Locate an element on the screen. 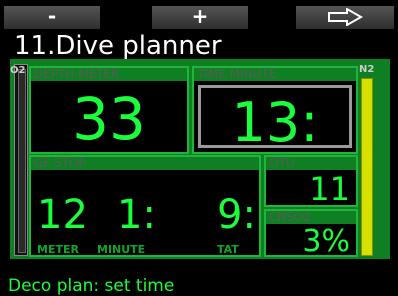 Image resolution: width=398 pixels, height=296 pixels. status-text: Deco plan: set time is located at coordinates (91, 286).